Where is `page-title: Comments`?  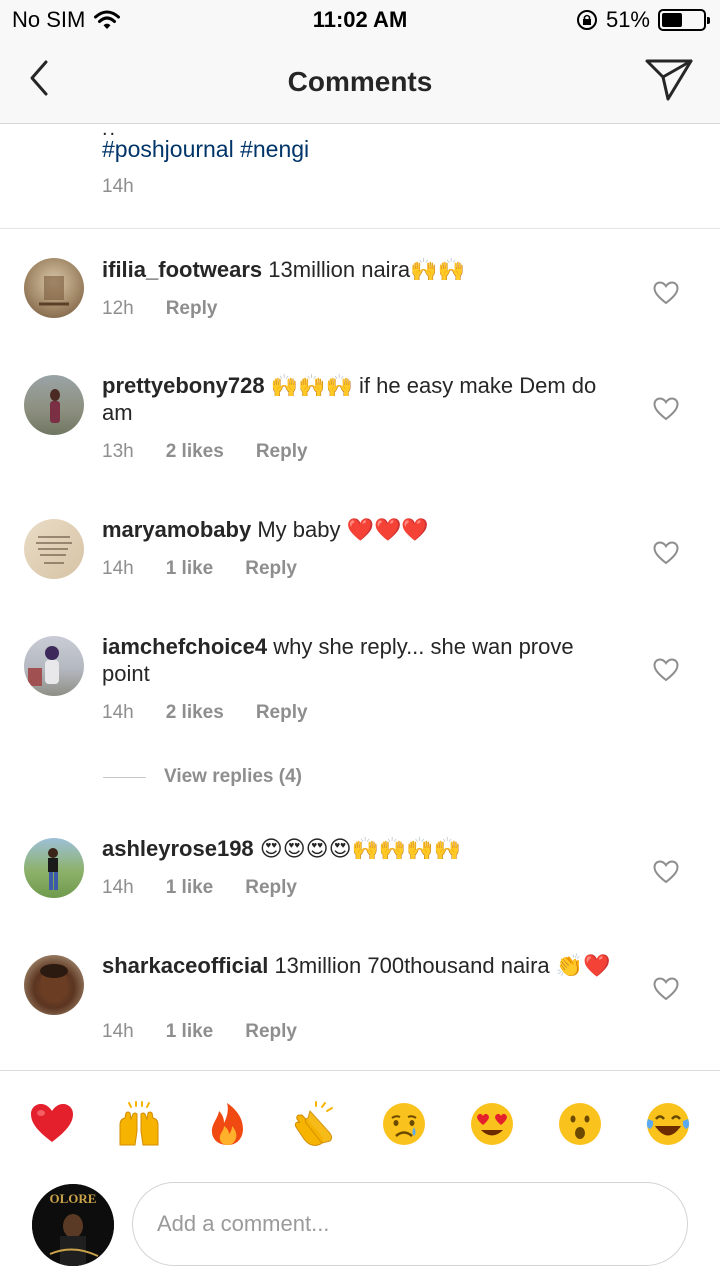
page-title: Comments is located at coordinates (360, 81).